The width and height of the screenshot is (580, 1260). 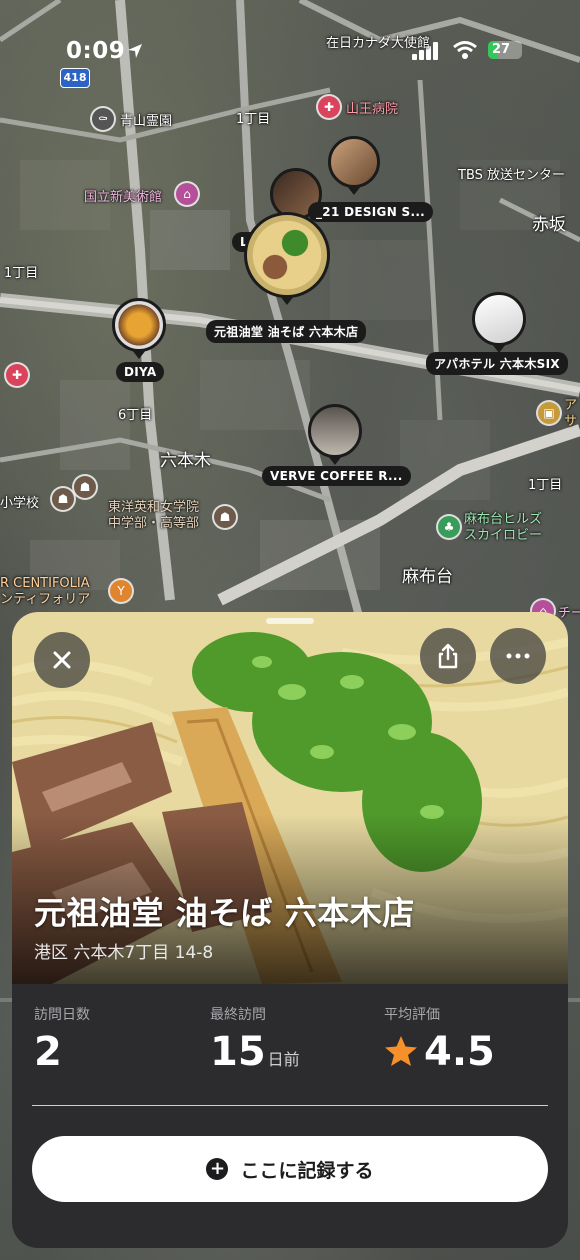 What do you see at coordinates (45, 592) in the screenshot?
I see `label-centifolia: R CENTIFOLIA ンティフォリア` at bounding box center [45, 592].